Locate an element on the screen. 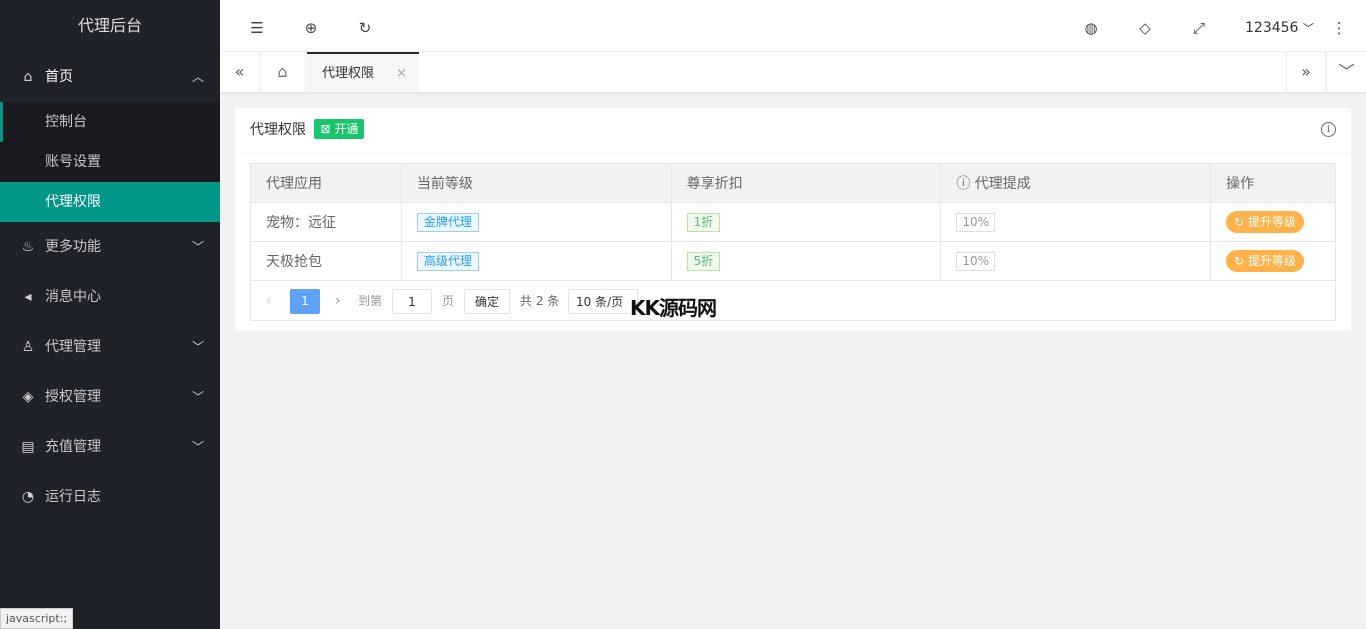 Image resolution: width=1366 pixels, height=629 pixels. wallet-icon: ▤ is located at coordinates (28, 447).